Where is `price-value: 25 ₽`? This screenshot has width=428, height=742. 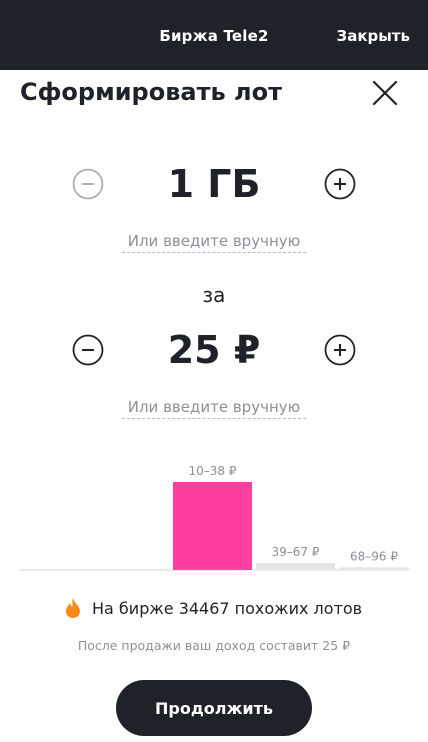 price-value: 25 ₽ is located at coordinates (214, 350).